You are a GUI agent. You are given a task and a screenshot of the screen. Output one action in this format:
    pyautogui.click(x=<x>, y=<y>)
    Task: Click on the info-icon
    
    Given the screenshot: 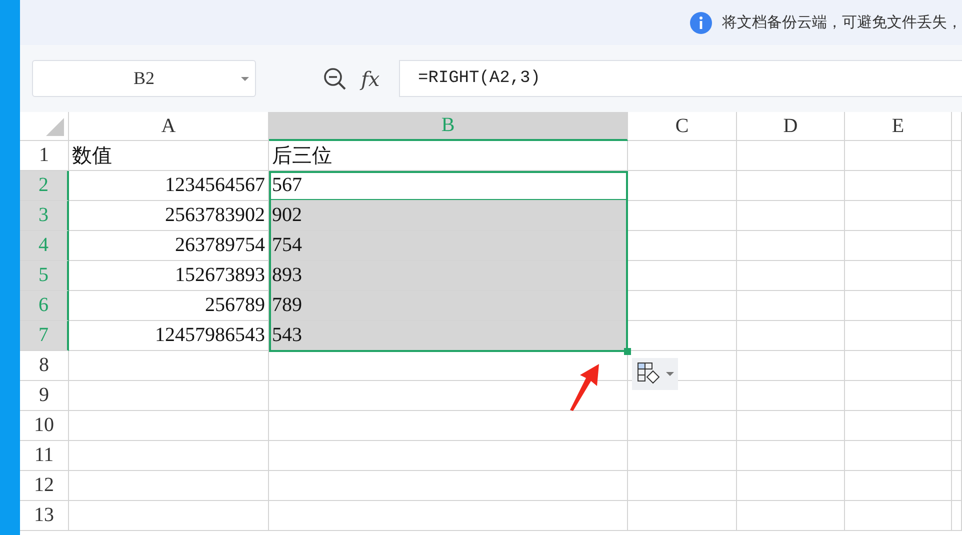 What is the action you would take?
    pyautogui.click(x=701, y=23)
    